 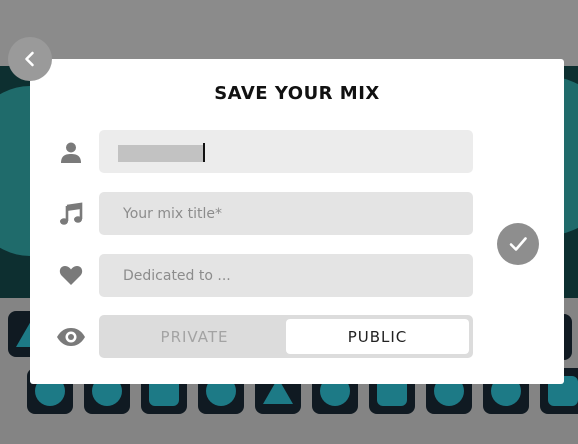 What do you see at coordinates (286, 275) in the screenshot?
I see `dedicated-to-field` at bounding box center [286, 275].